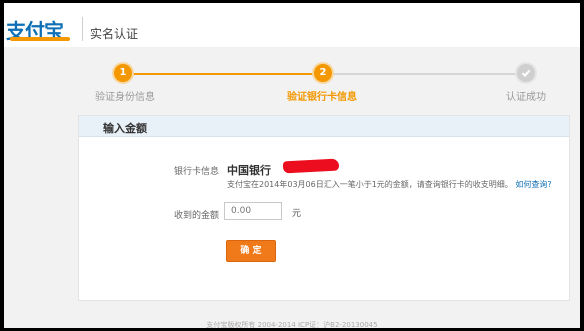 This screenshot has width=584, height=331. What do you see at coordinates (223, 74) in the screenshot?
I see `stepper-line-completed` at bounding box center [223, 74].